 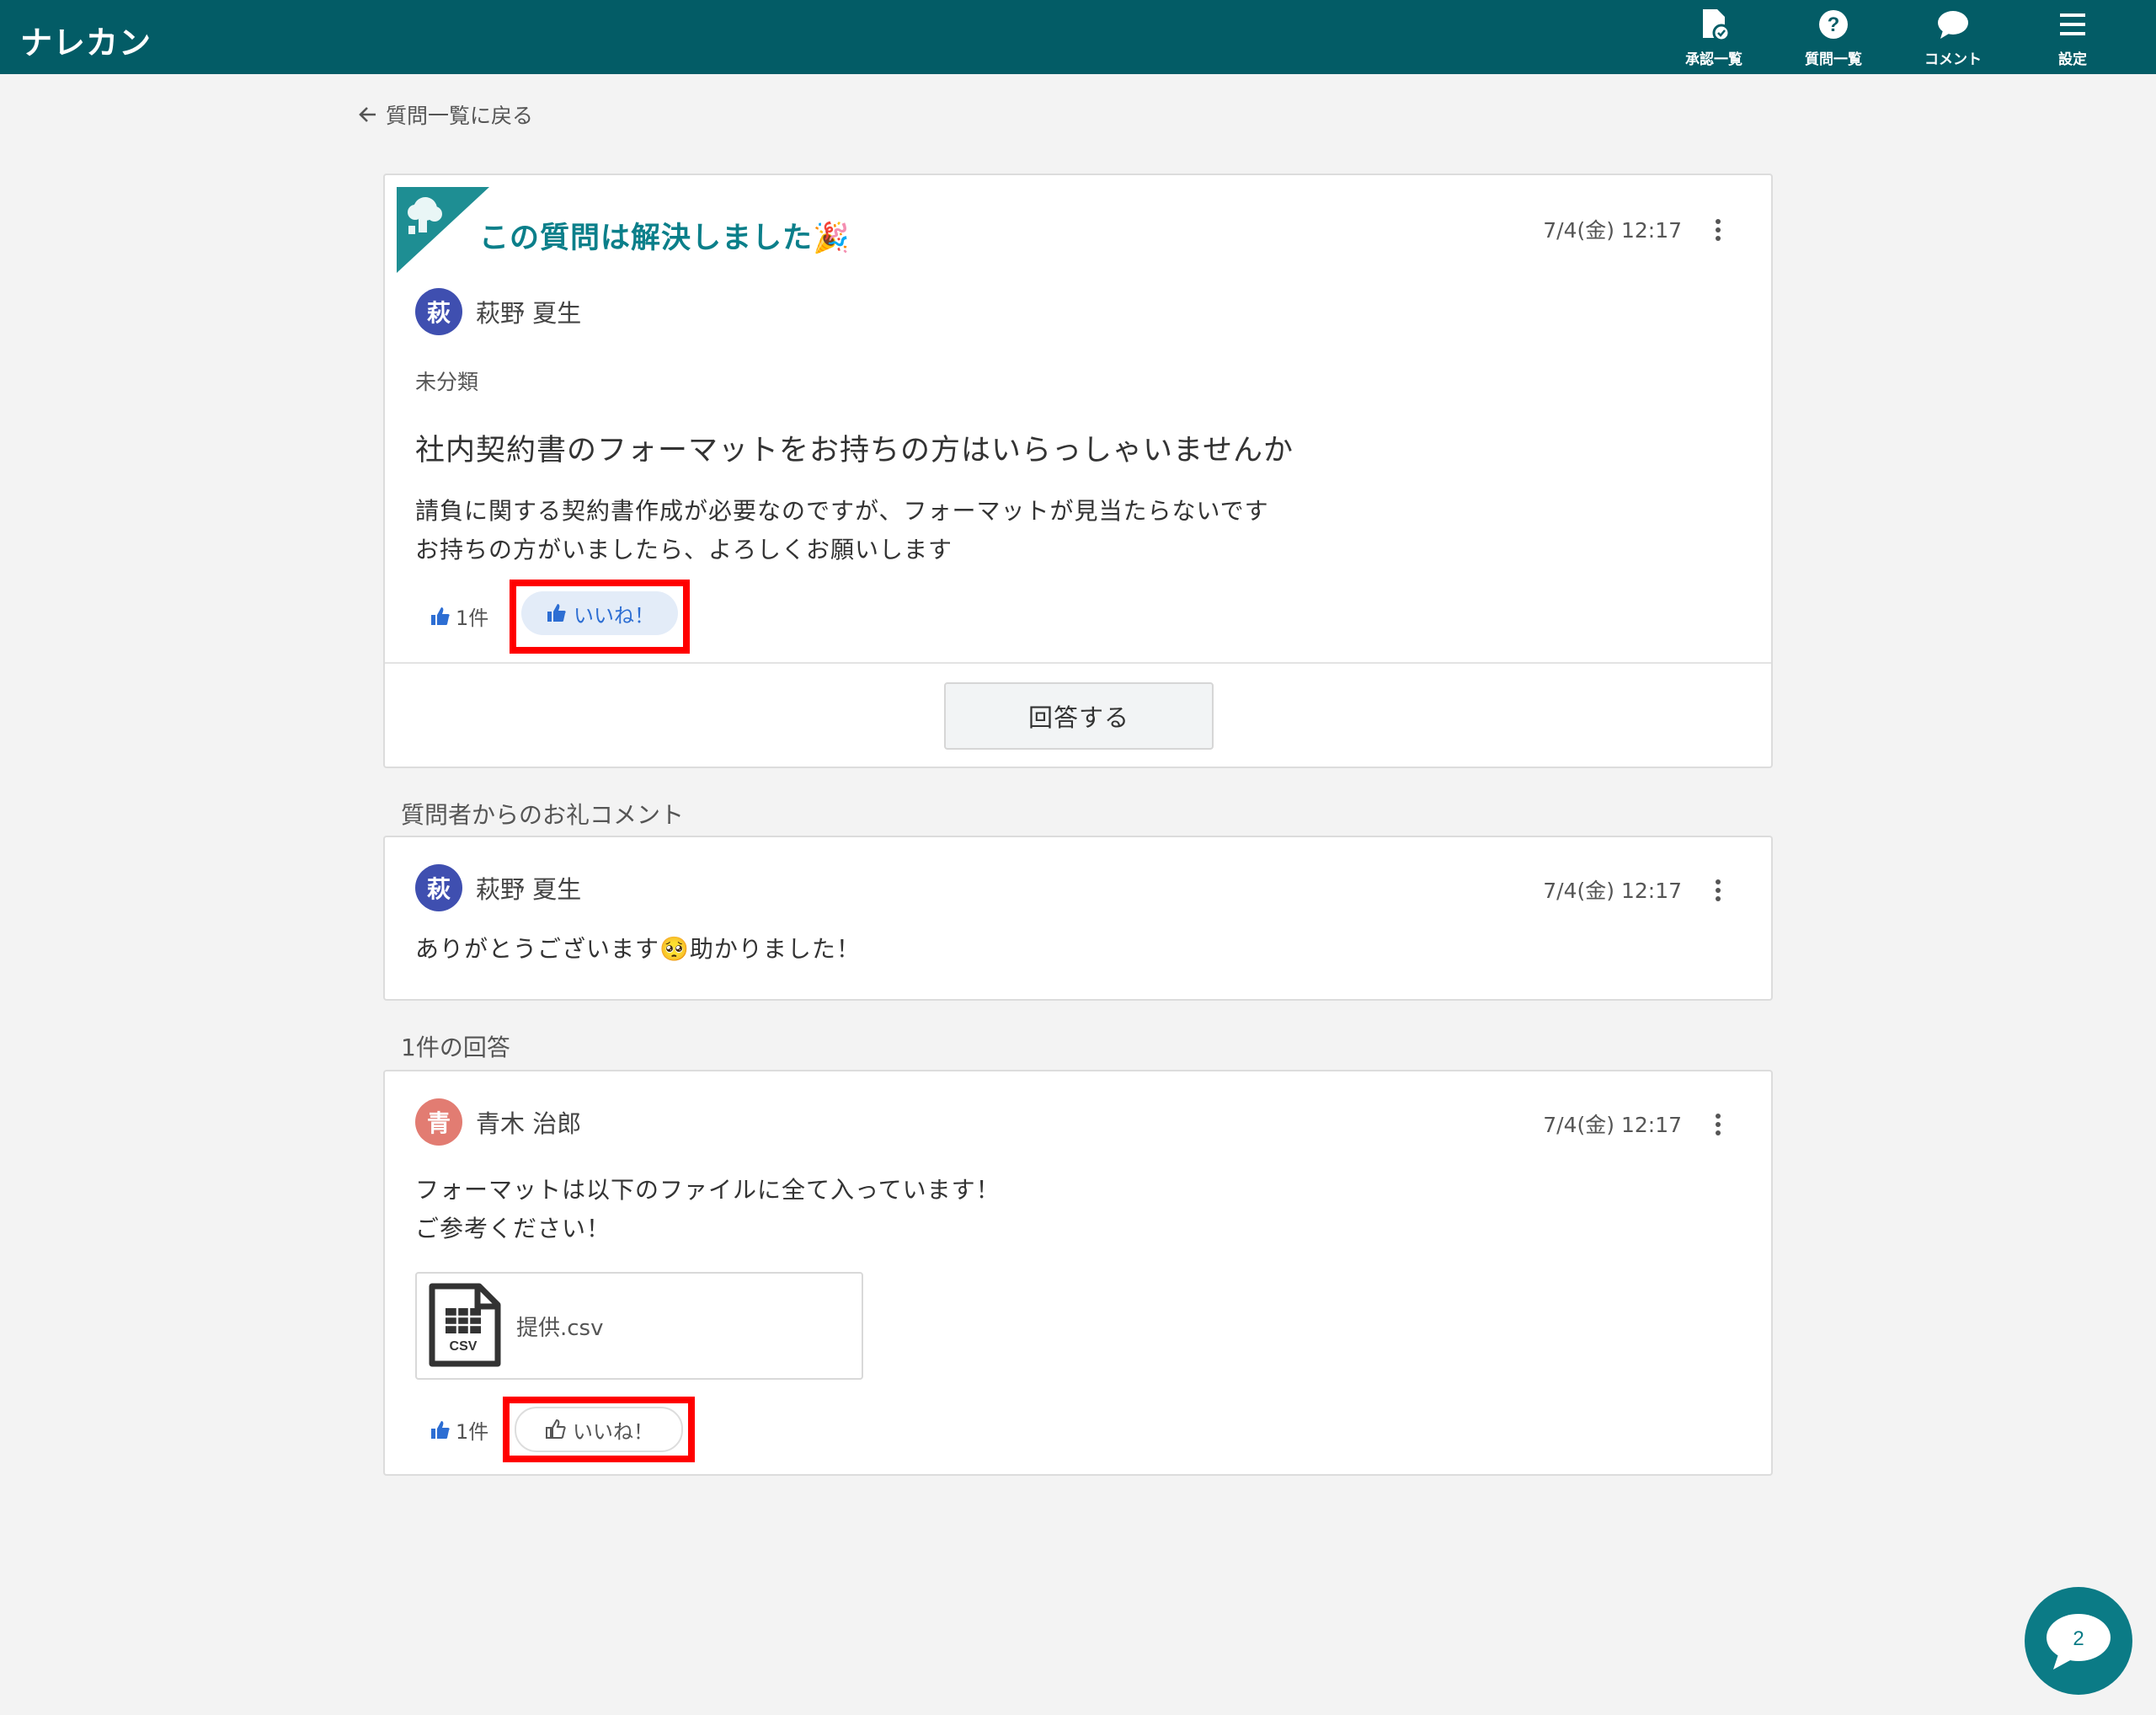 What do you see at coordinates (638, 949) in the screenshot?
I see `thanks-comment-text: ありがとうございます🥺助かりました！` at bounding box center [638, 949].